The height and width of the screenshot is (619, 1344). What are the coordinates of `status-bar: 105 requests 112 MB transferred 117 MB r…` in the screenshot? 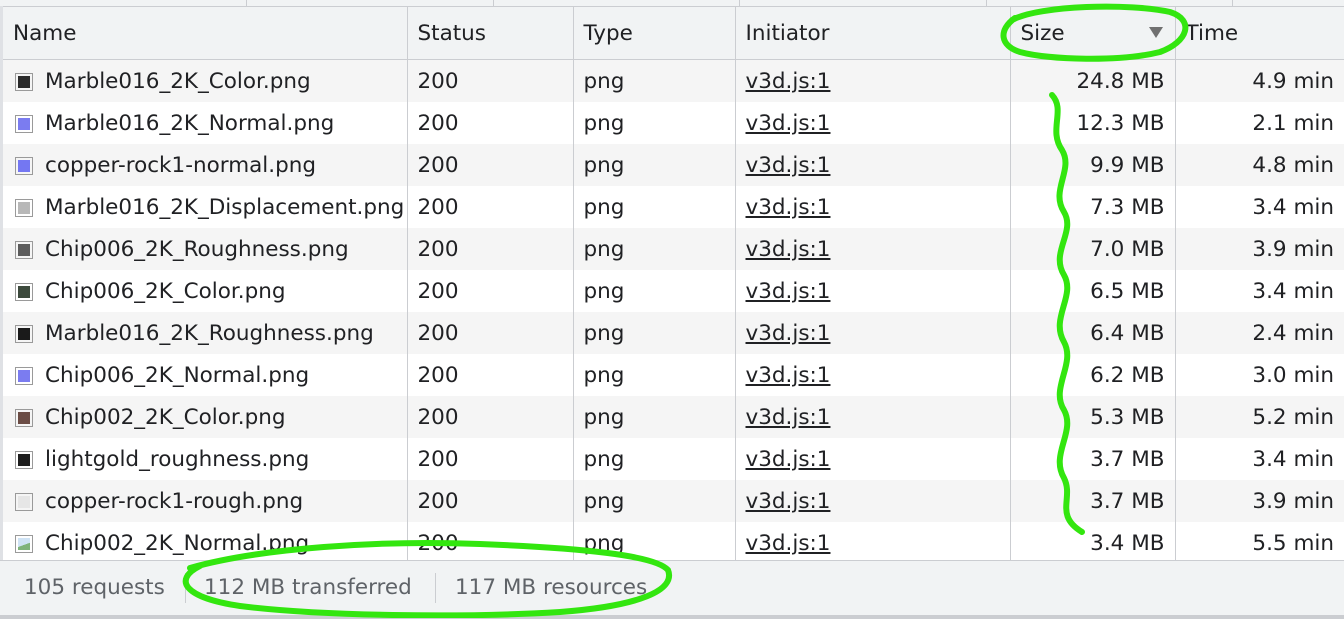 It's located at (672, 589).